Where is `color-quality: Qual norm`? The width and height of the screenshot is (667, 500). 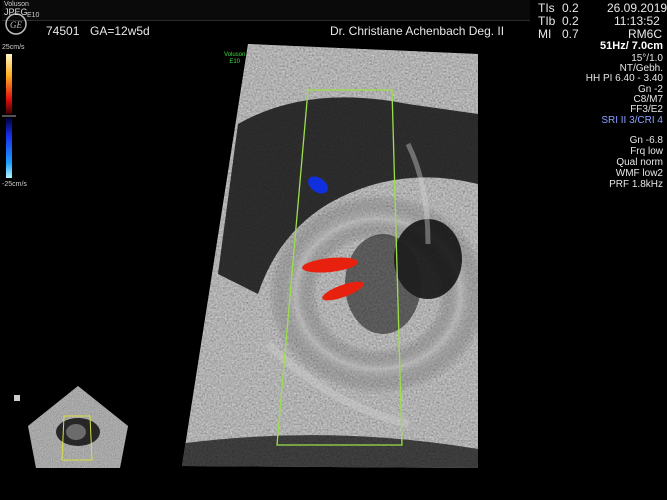
color-quality: Qual norm is located at coordinates (639, 162).